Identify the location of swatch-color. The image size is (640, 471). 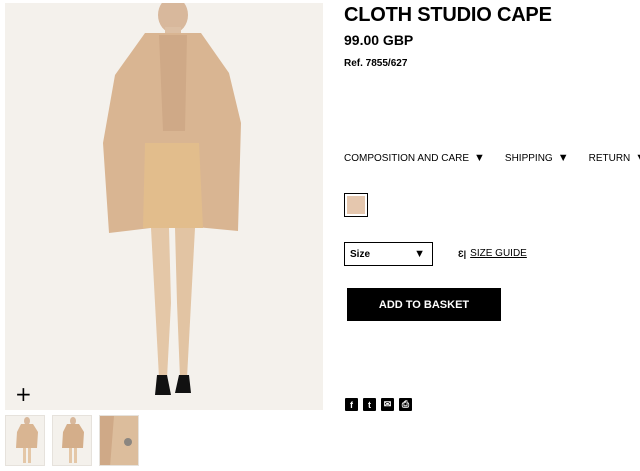
(356, 205).